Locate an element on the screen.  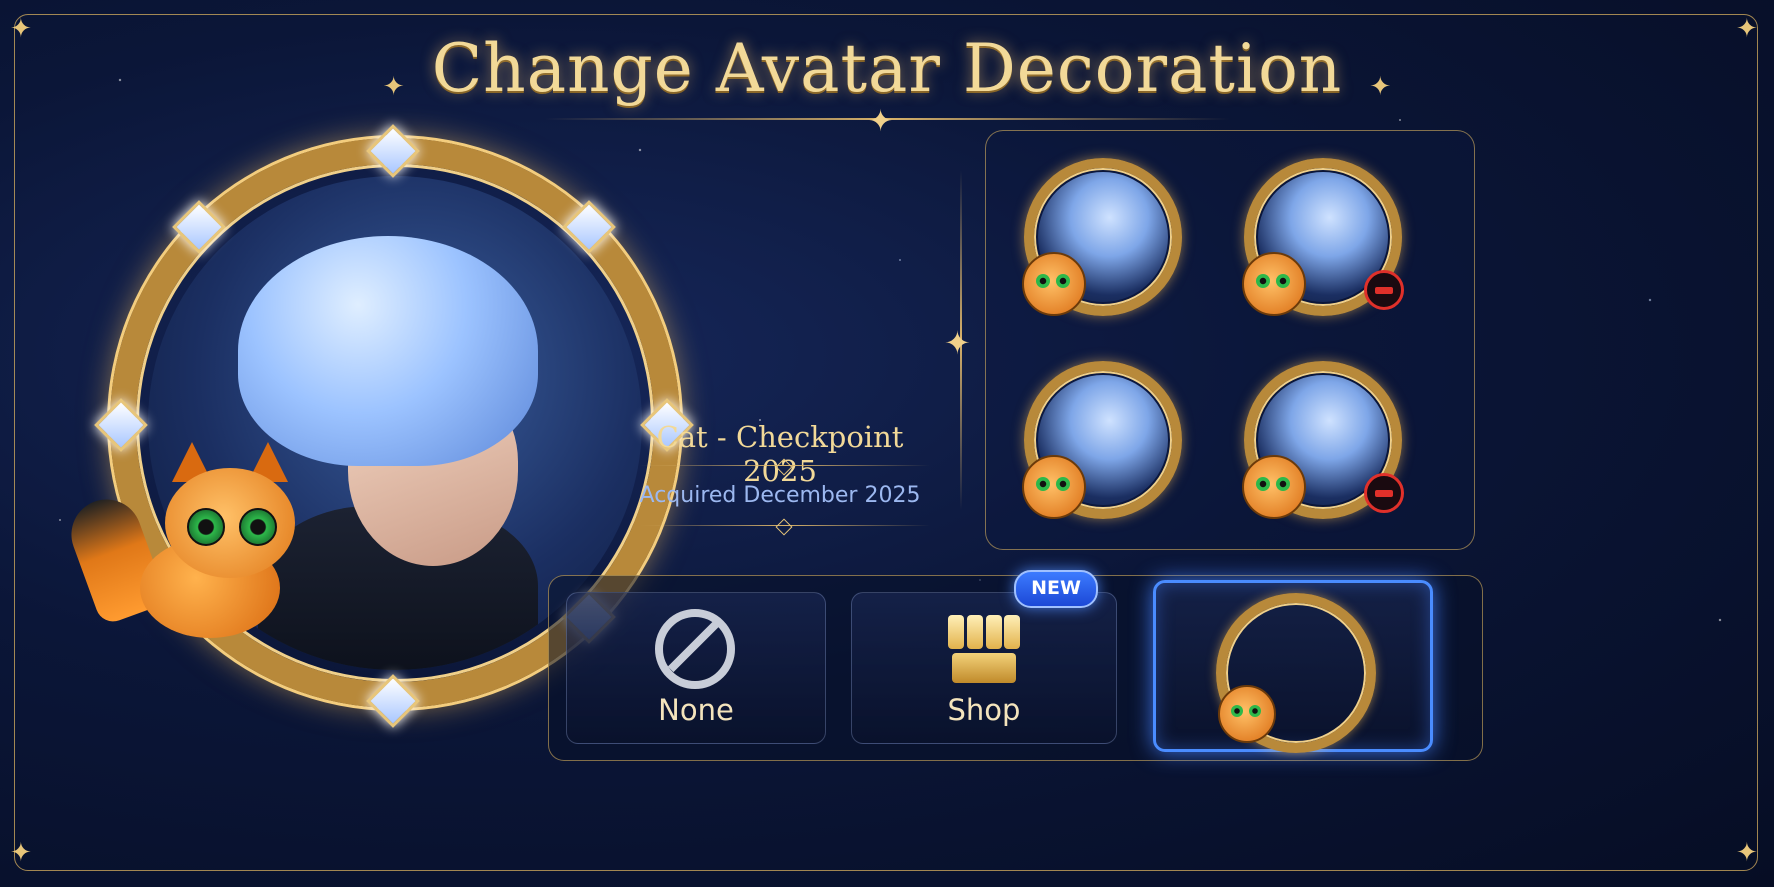
character-hair is located at coordinates (388, 351).